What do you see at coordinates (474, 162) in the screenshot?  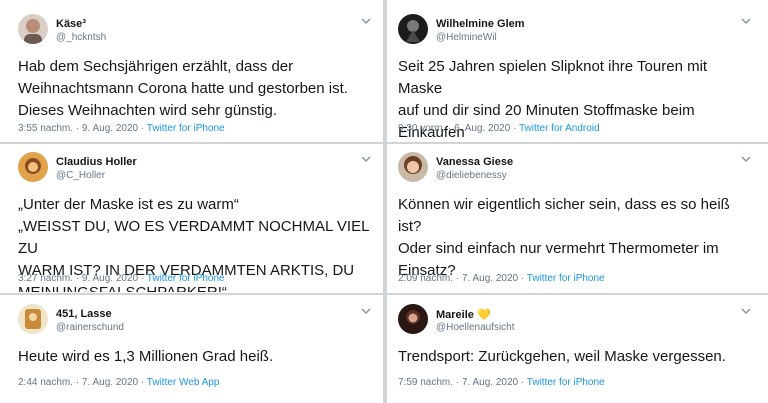 I see `display-name: Vanessa Giese` at bounding box center [474, 162].